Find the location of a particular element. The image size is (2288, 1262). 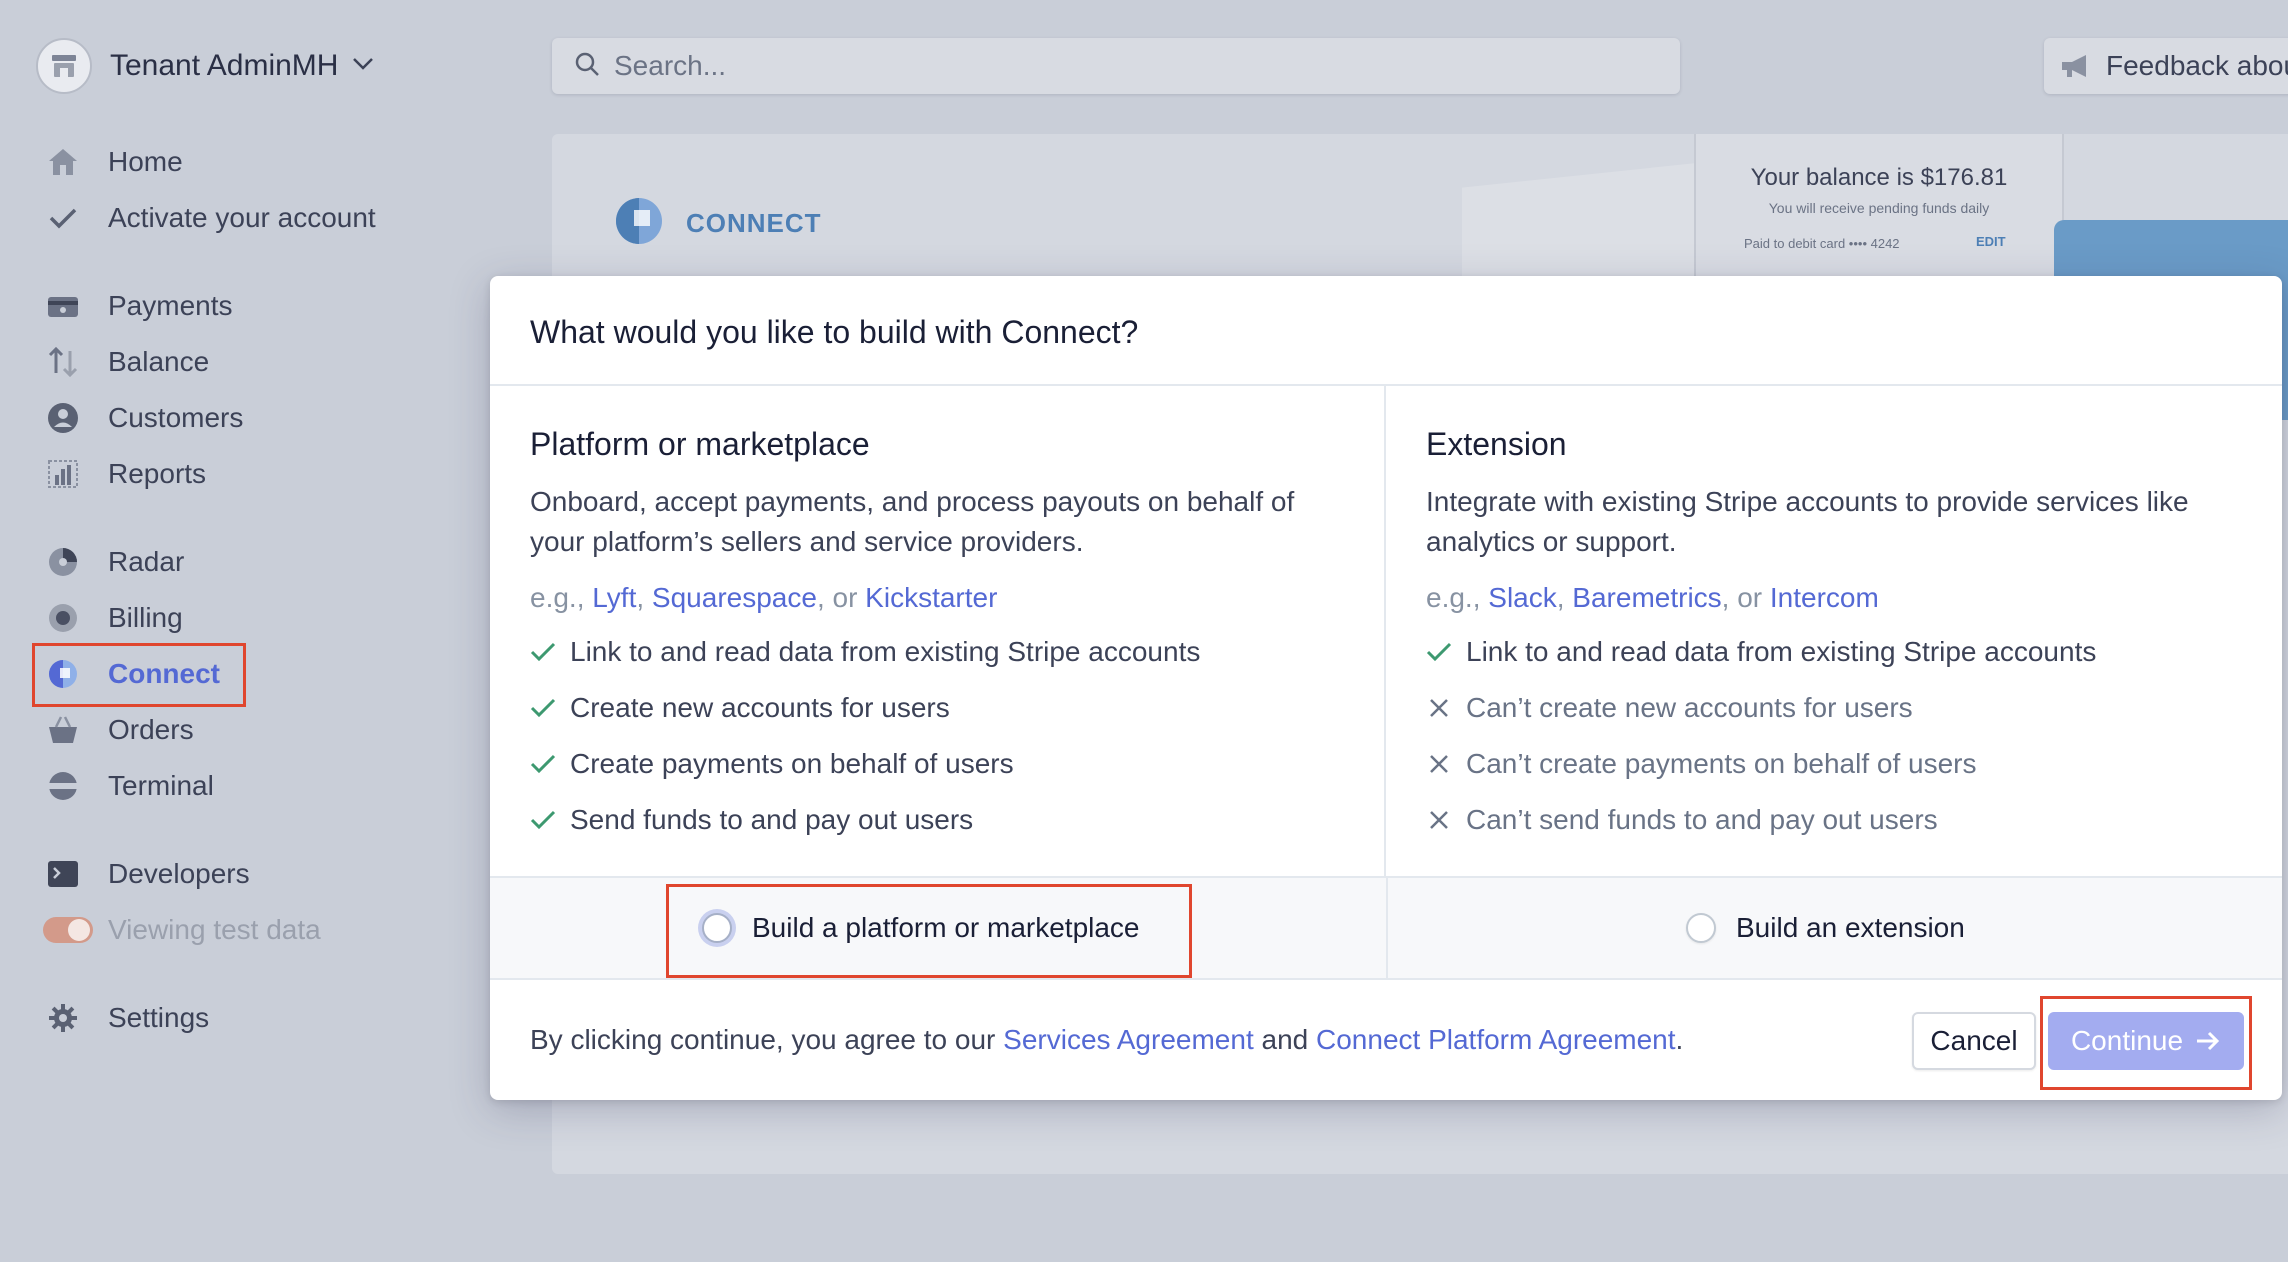

services-agreement-link: Services Agreement is located at coordinates (1128, 1039).